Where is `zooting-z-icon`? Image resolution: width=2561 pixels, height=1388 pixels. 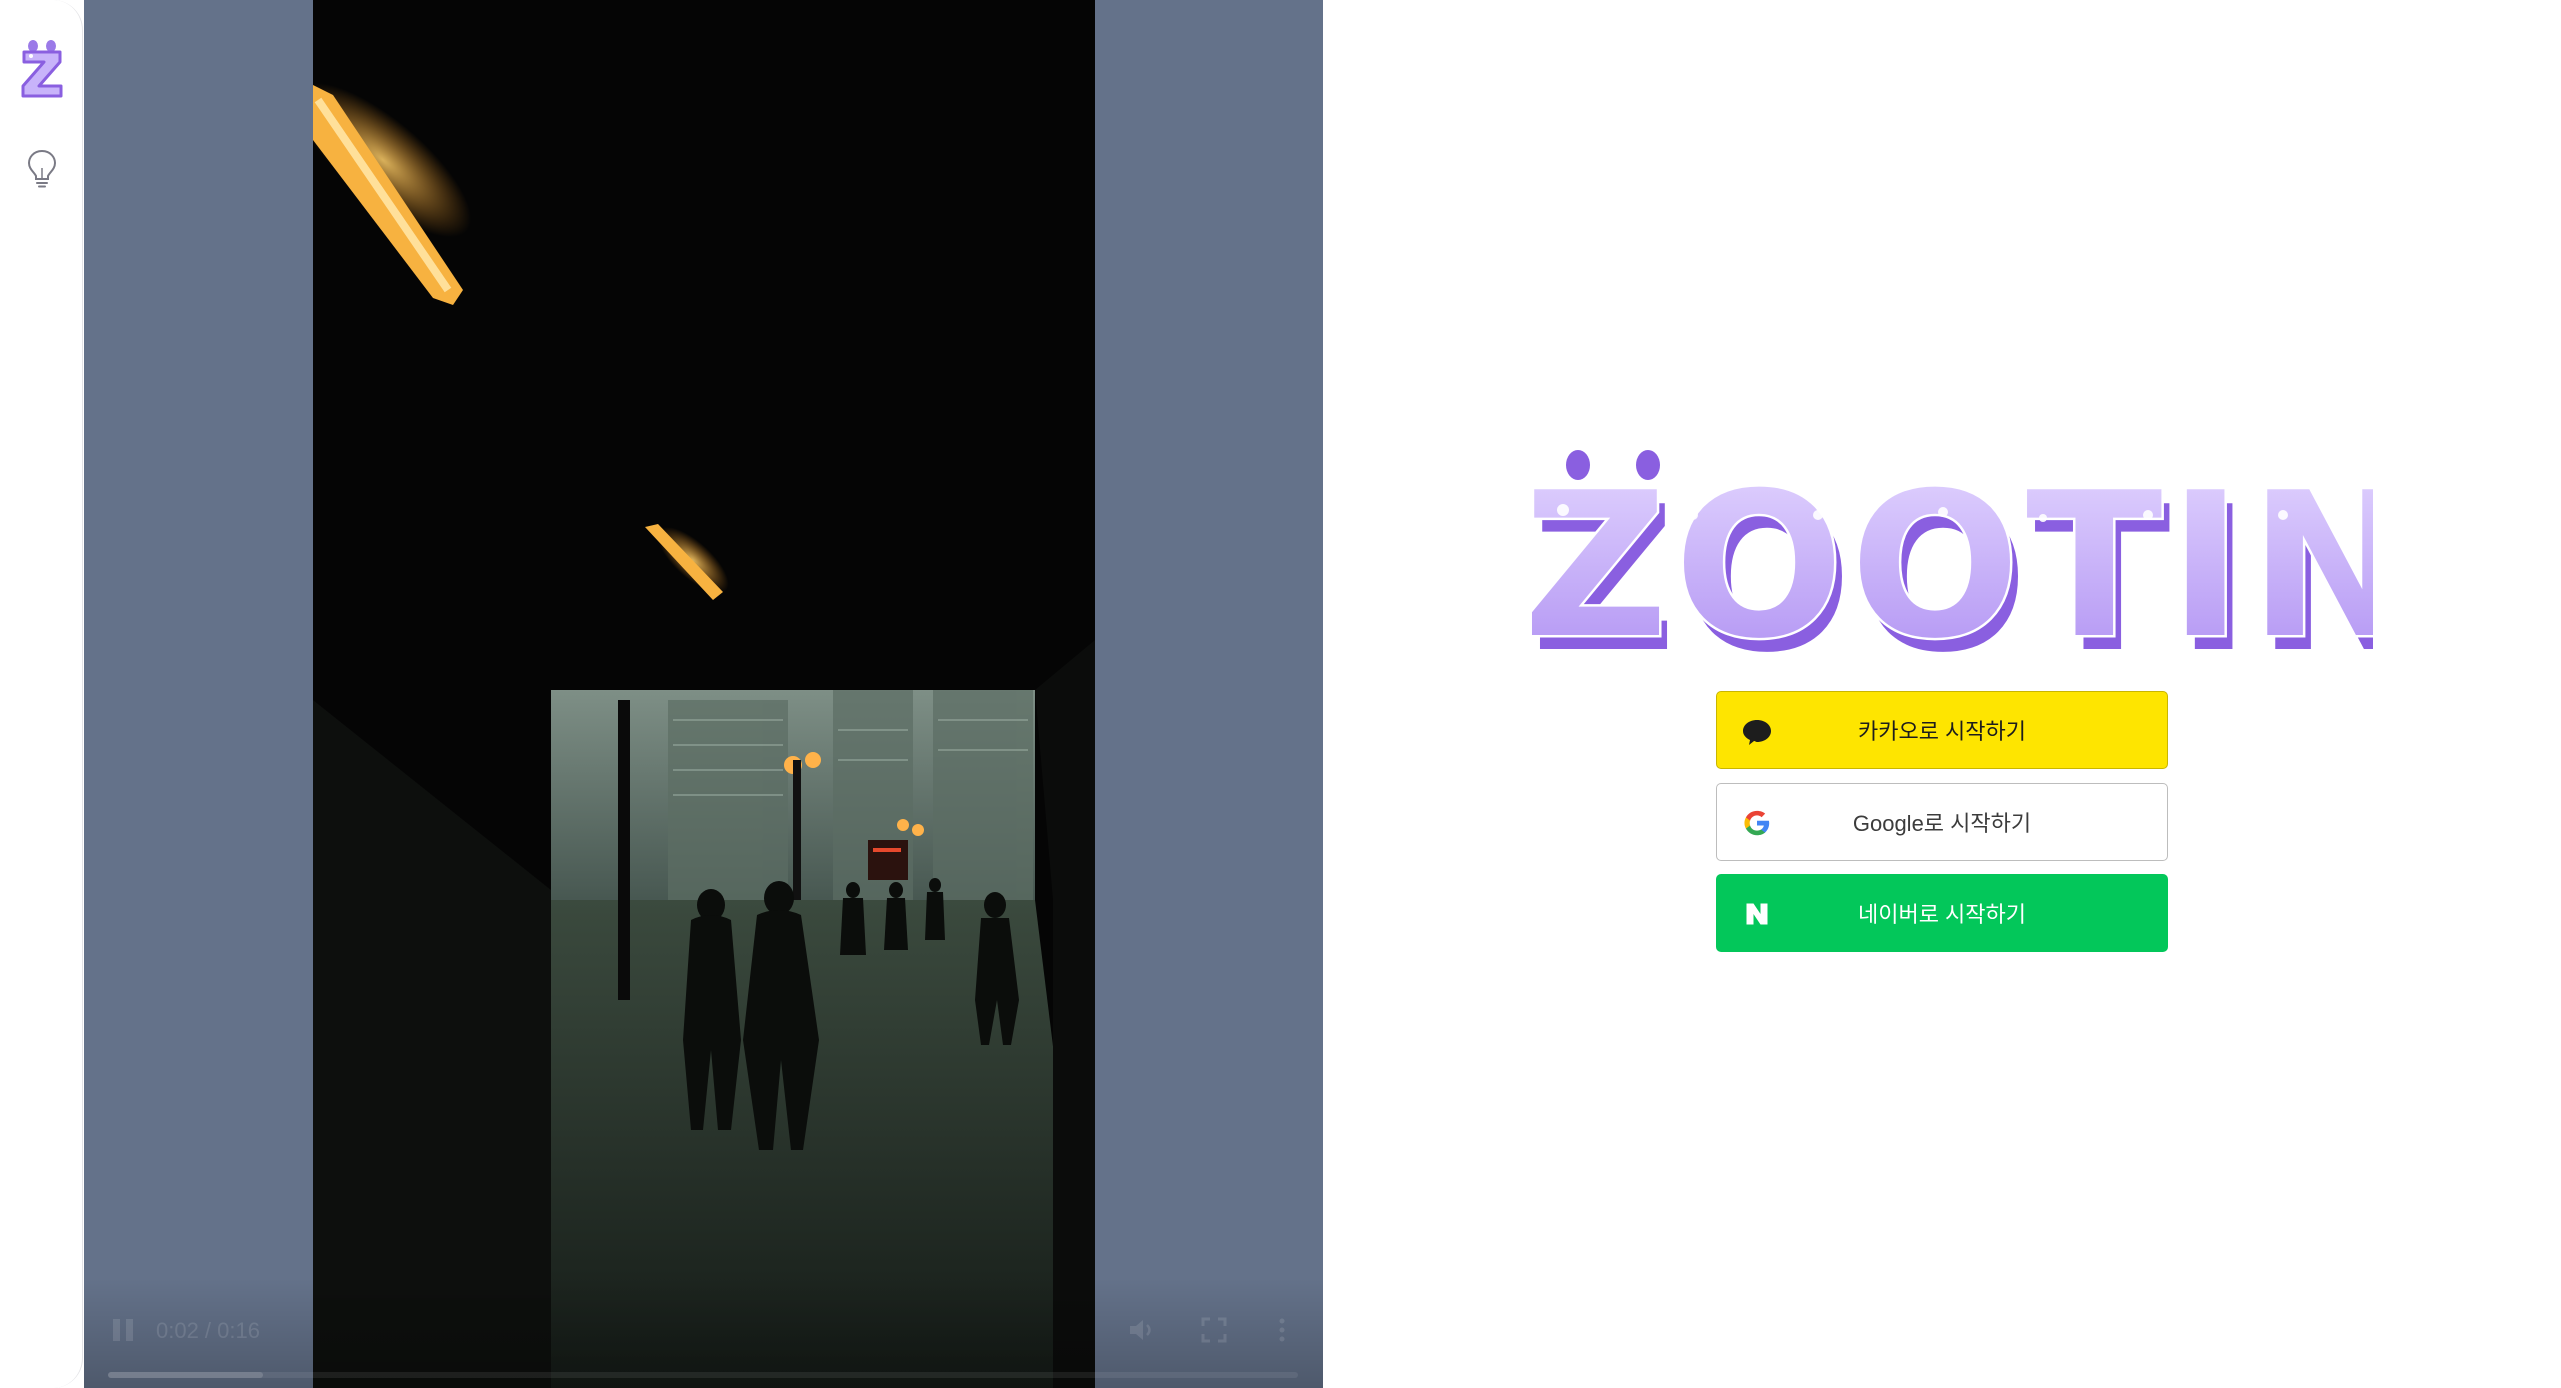 zooting-z-icon is located at coordinates (42, 70).